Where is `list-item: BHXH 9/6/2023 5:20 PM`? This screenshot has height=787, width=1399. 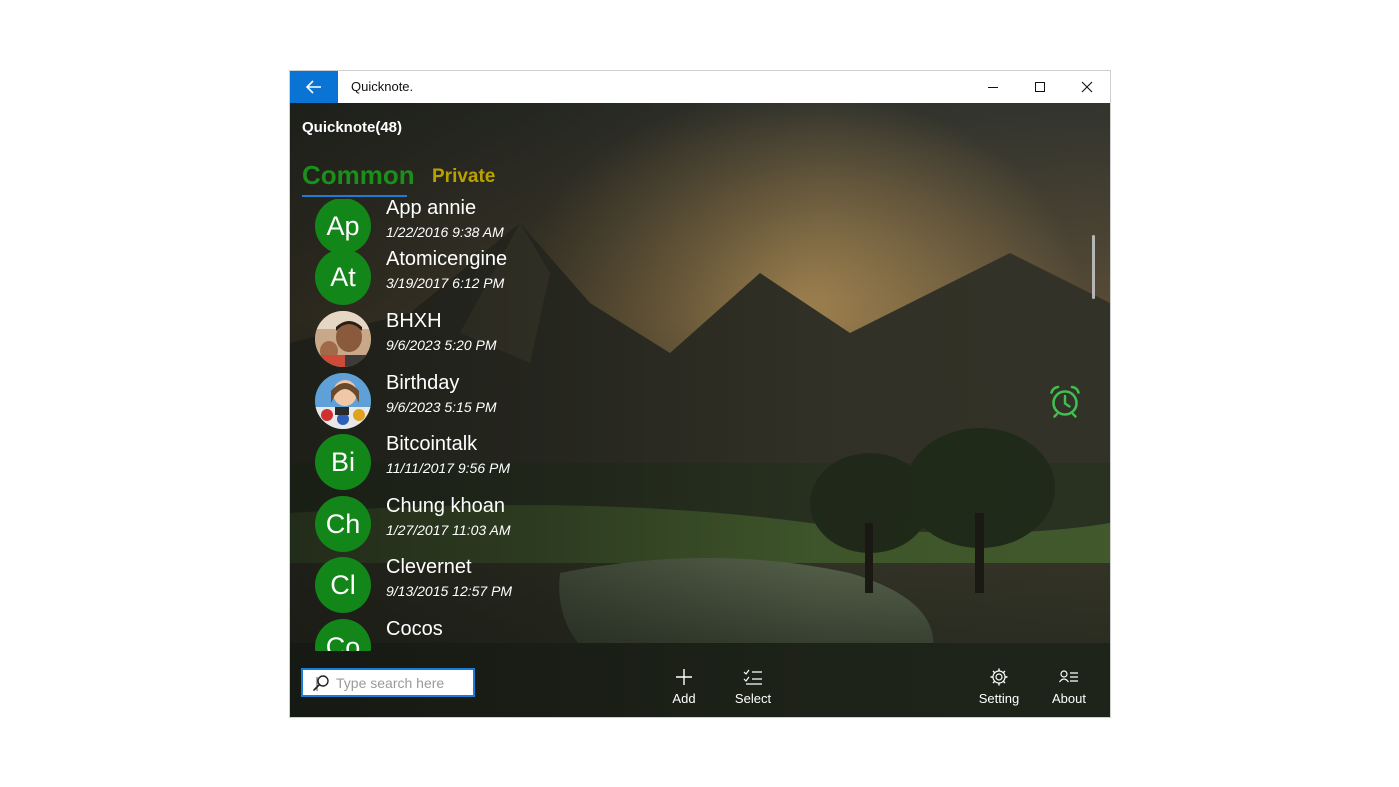 list-item: BHXH 9/6/2023 5:20 PM is located at coordinates (590, 340).